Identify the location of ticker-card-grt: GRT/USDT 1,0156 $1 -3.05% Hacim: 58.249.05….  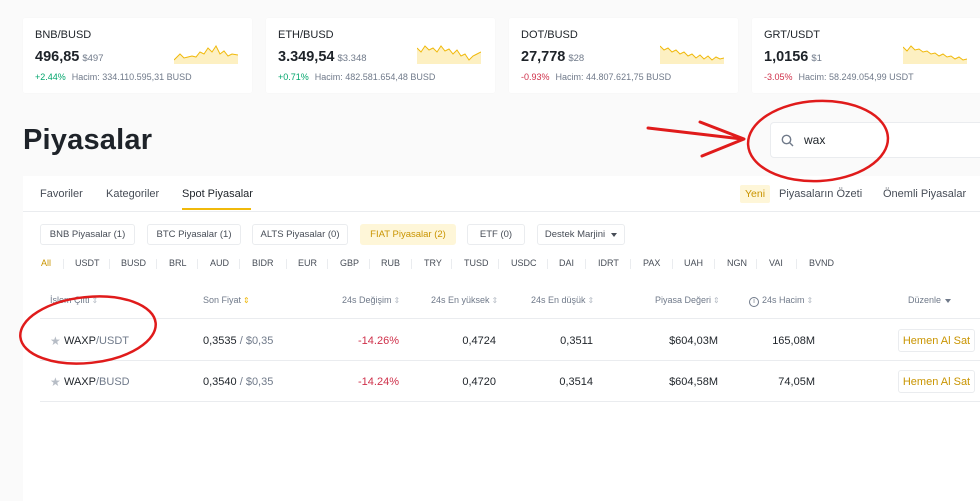
(866, 55).